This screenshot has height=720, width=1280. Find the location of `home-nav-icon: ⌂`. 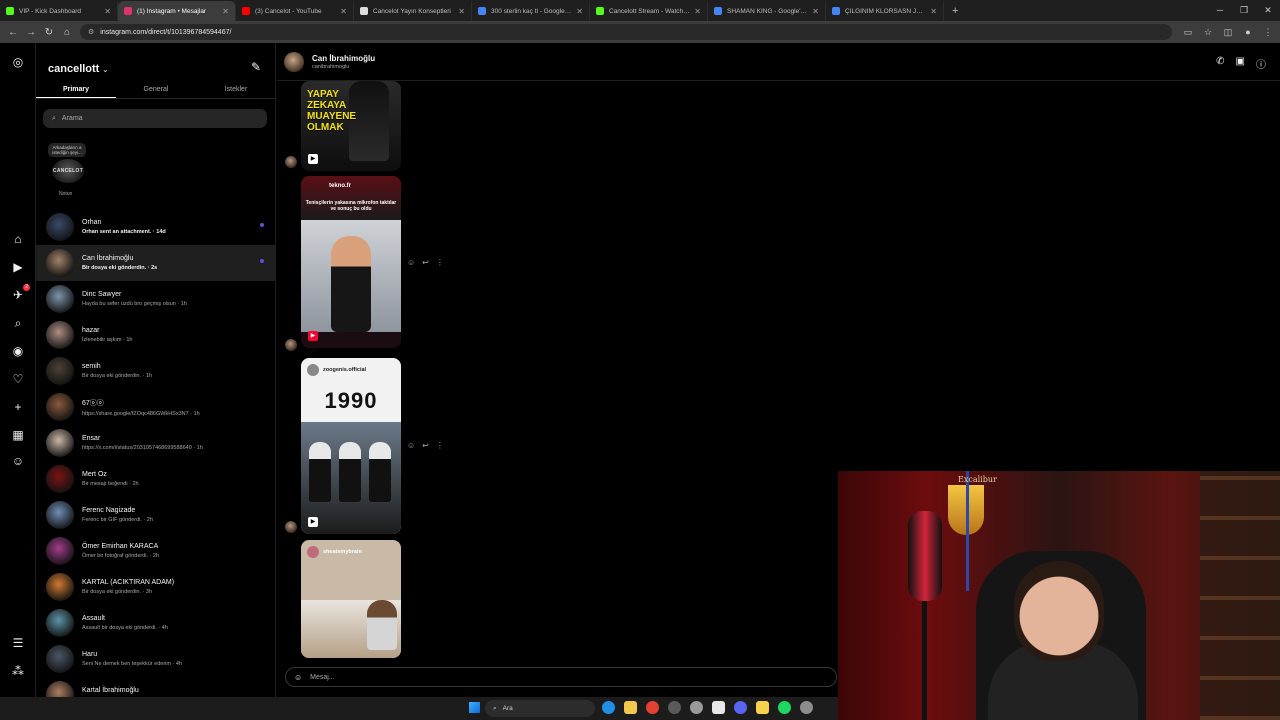

home-nav-icon: ⌂ is located at coordinates (18, 239).